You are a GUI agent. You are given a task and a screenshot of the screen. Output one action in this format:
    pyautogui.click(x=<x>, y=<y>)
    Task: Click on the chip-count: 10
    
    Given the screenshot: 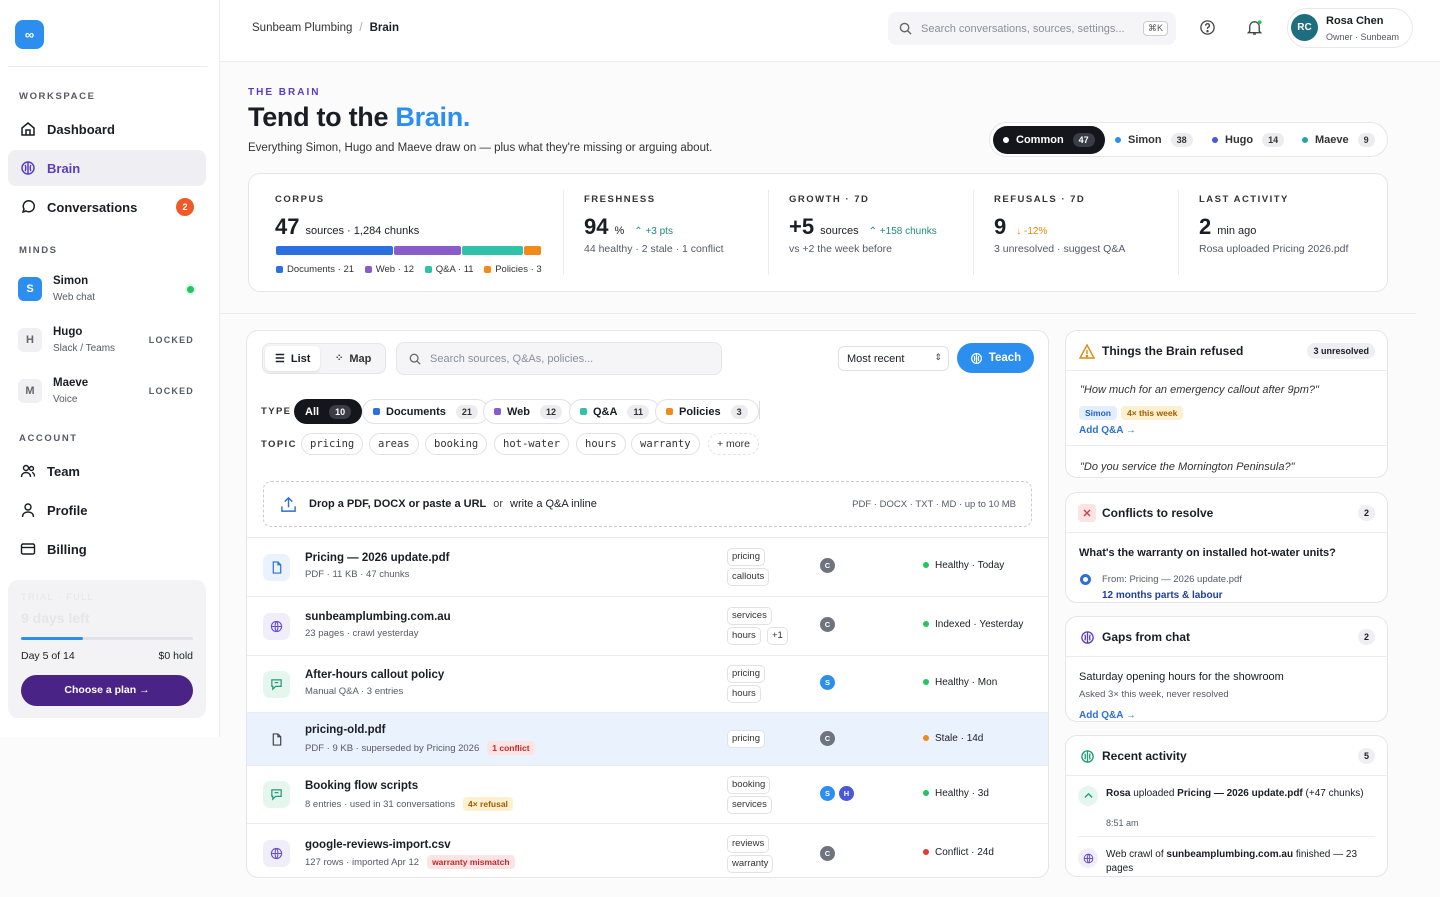 What is the action you would take?
    pyautogui.click(x=340, y=411)
    